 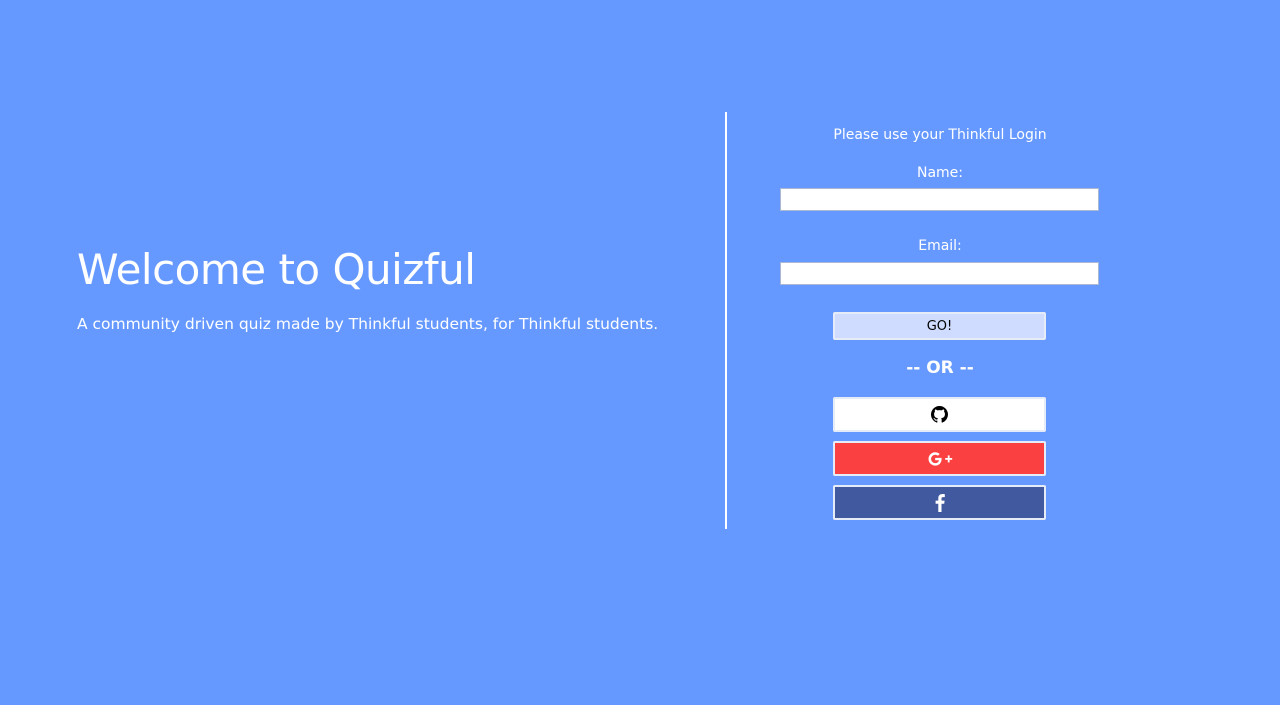 I want to click on facebook-icon, so click(x=940, y=502).